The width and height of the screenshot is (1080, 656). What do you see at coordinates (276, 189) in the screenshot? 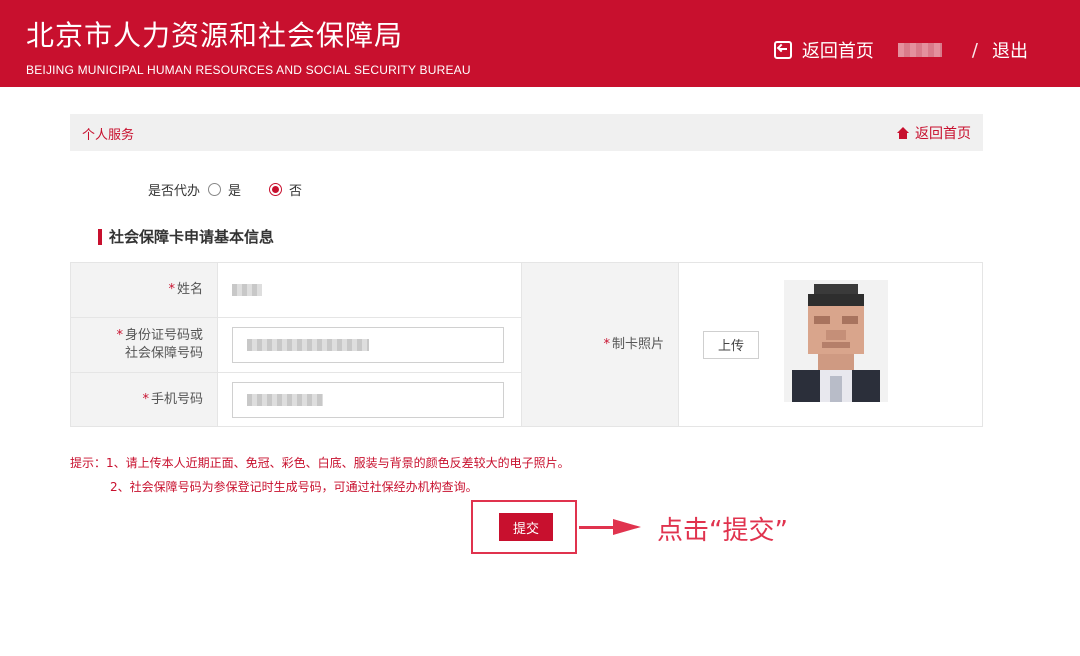
I see `proxy-radio-no` at bounding box center [276, 189].